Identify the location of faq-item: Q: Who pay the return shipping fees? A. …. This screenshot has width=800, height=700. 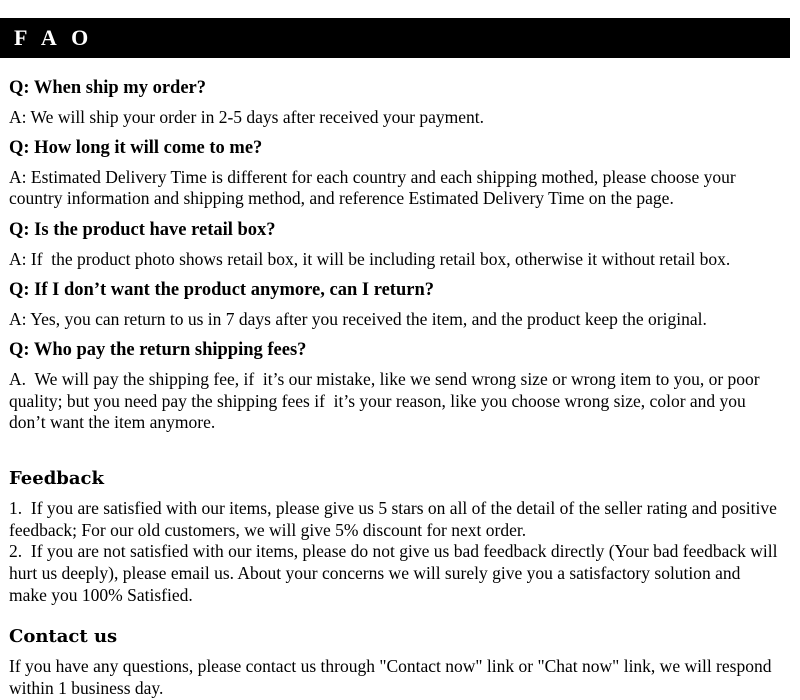
(394, 382).